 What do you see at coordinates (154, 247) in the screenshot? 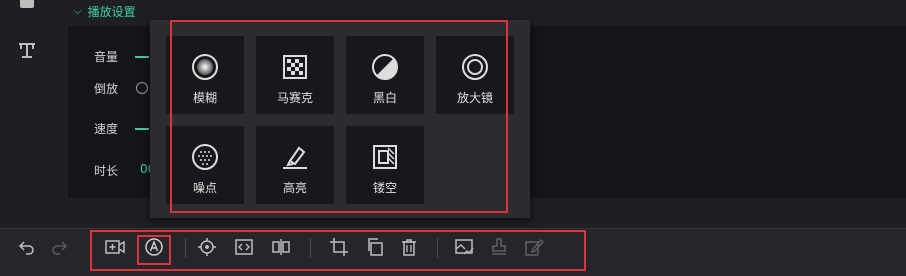
I see `mask-effect-icon` at bounding box center [154, 247].